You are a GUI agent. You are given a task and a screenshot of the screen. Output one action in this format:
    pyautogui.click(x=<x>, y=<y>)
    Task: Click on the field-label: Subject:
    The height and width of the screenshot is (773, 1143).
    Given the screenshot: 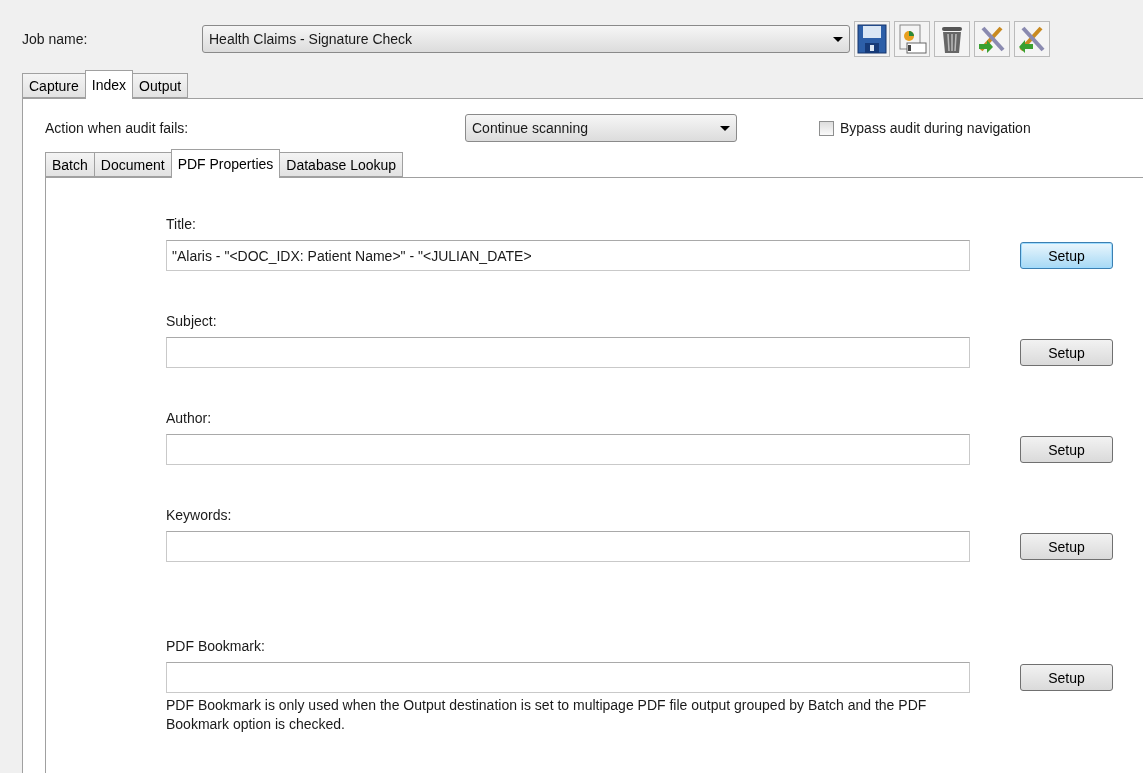 What is the action you would take?
    pyautogui.click(x=192, y=322)
    